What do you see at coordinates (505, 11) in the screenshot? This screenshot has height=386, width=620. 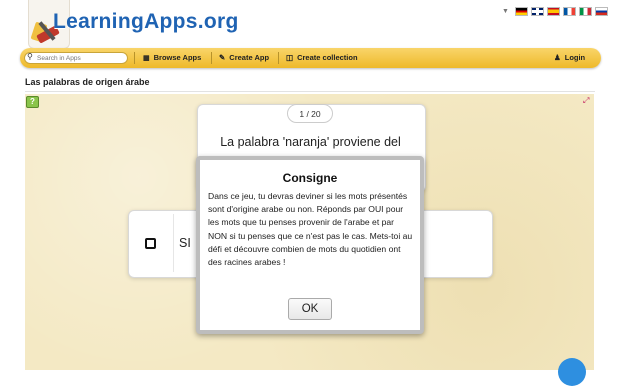 I see `chevron-down-icon: ▼` at bounding box center [505, 11].